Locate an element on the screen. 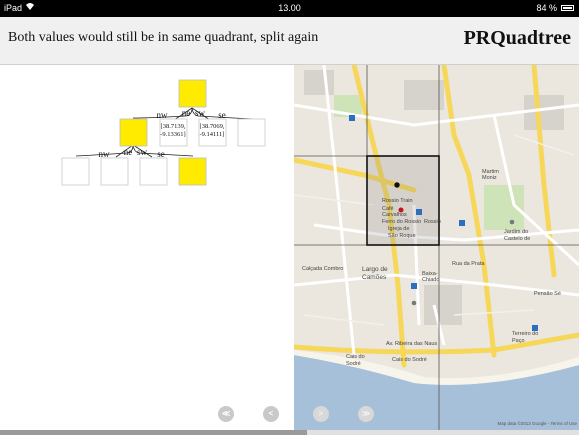  edge-label-se: se is located at coordinates (222, 115).